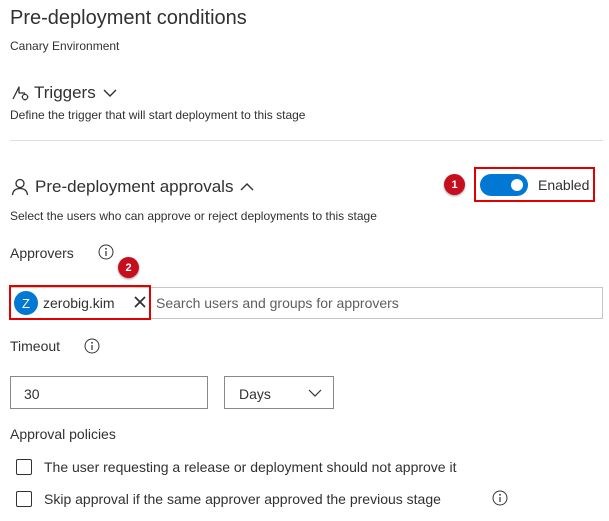 The height and width of the screenshot is (521, 609). What do you see at coordinates (306, 140) in the screenshot?
I see `section-divider` at bounding box center [306, 140].